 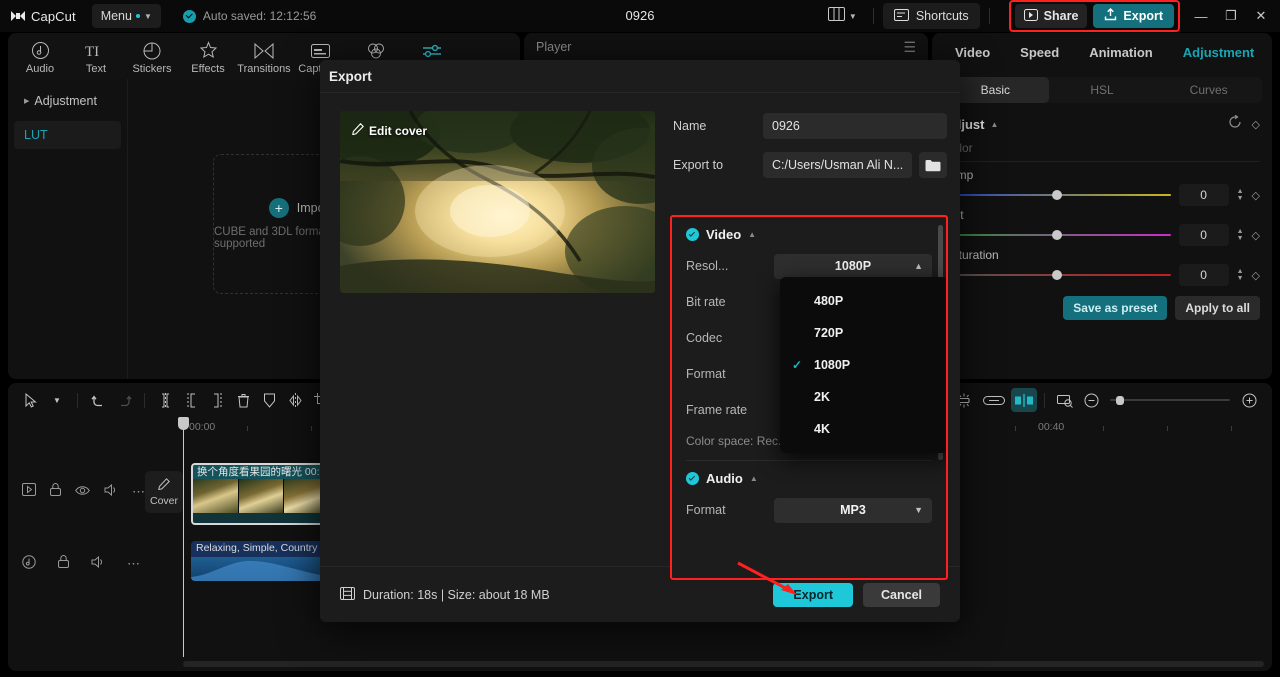 I want to click on resolution-option-4k: 4K, so click(x=863, y=429).